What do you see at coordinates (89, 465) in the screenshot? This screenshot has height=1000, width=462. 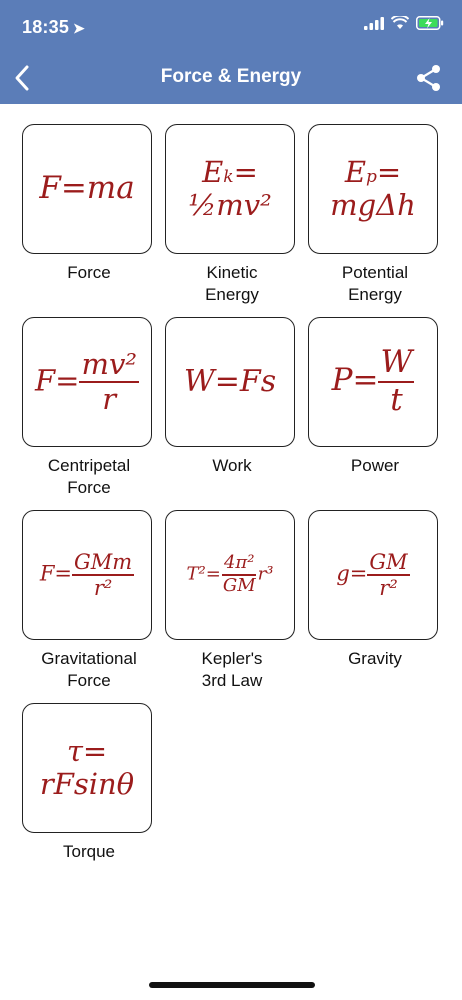 I see `formula-label-line1: Centripetal` at bounding box center [89, 465].